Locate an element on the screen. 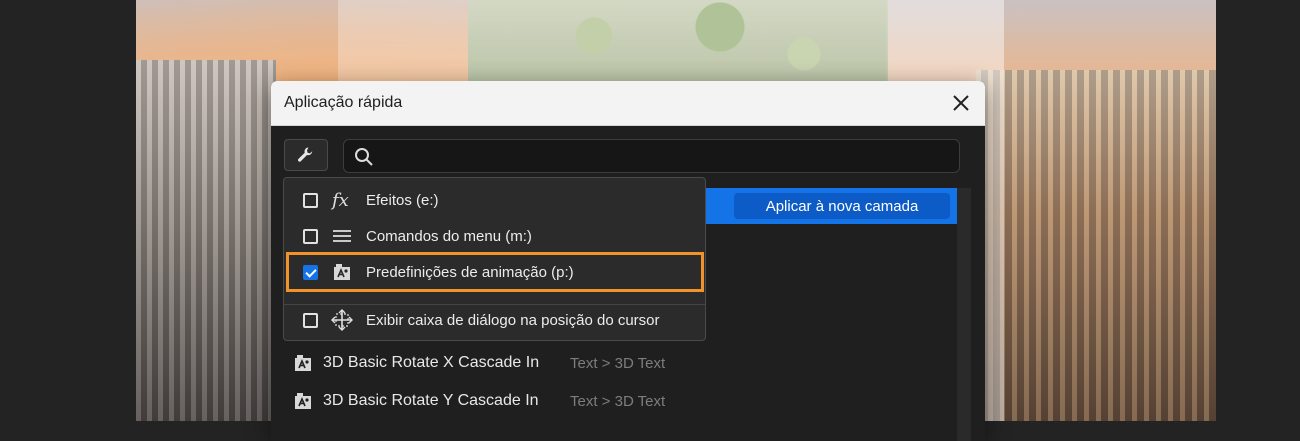 Image resolution: width=1300 pixels, height=441 pixels. dialog-toolbar is located at coordinates (628, 155).